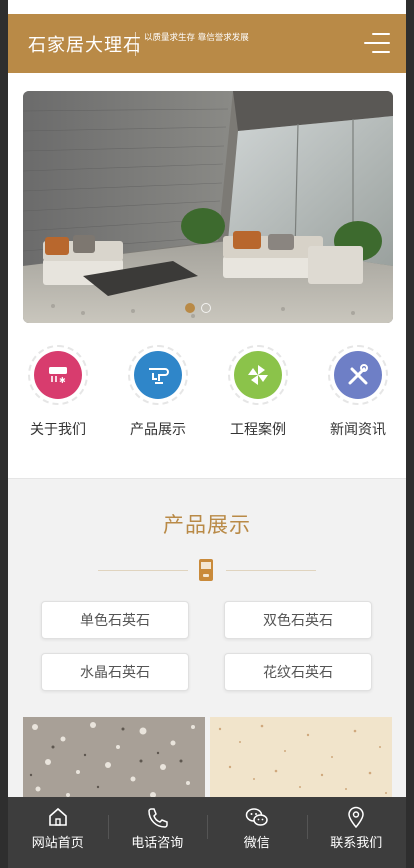 This screenshot has height=868, width=414. What do you see at coordinates (257, 817) in the screenshot?
I see `wechat-icon` at bounding box center [257, 817].